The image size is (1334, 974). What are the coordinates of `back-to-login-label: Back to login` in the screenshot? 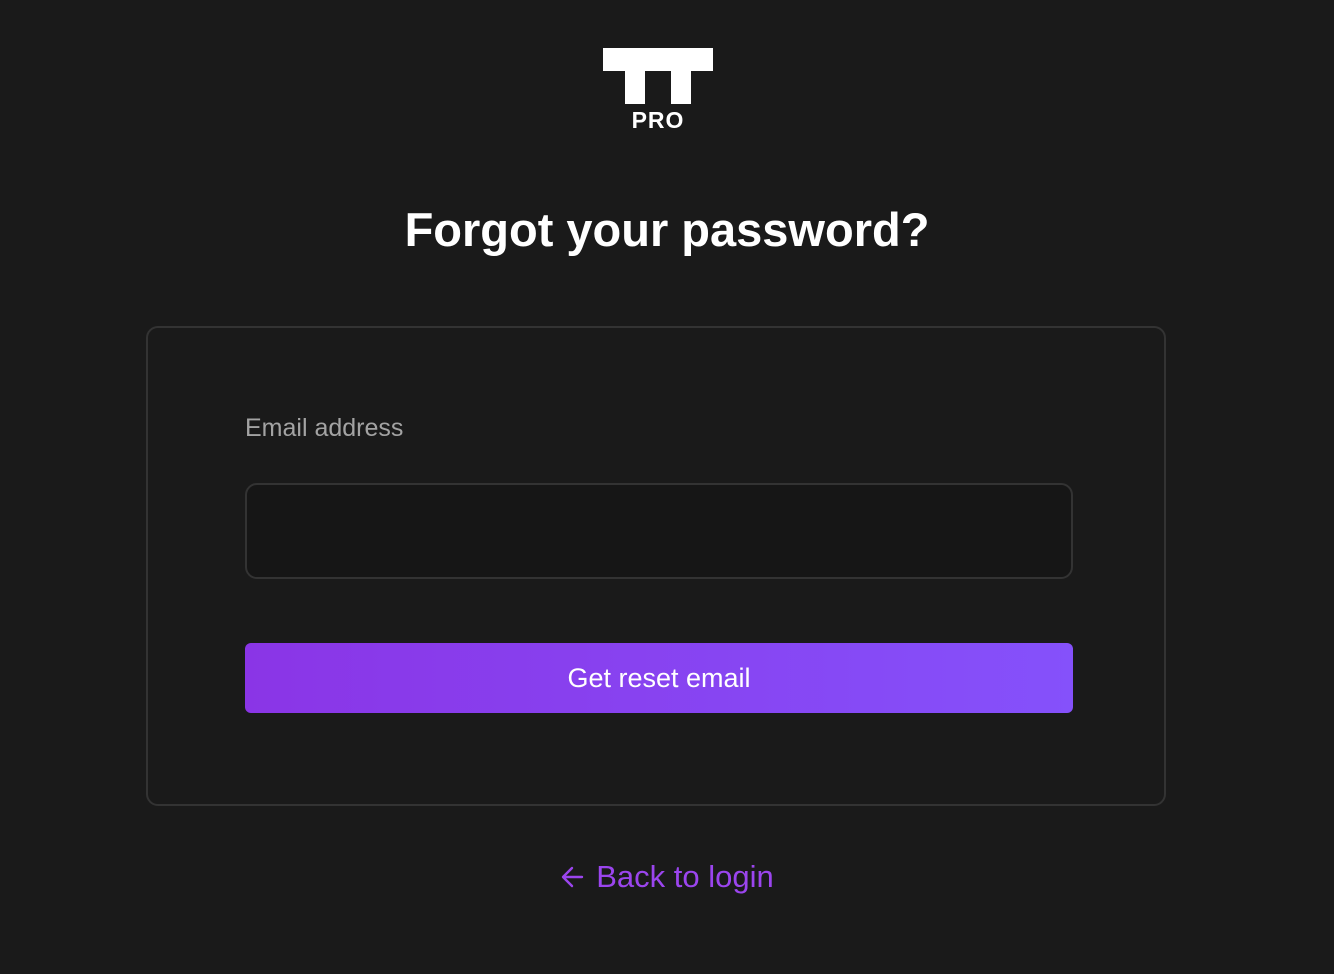 It's located at (685, 876).